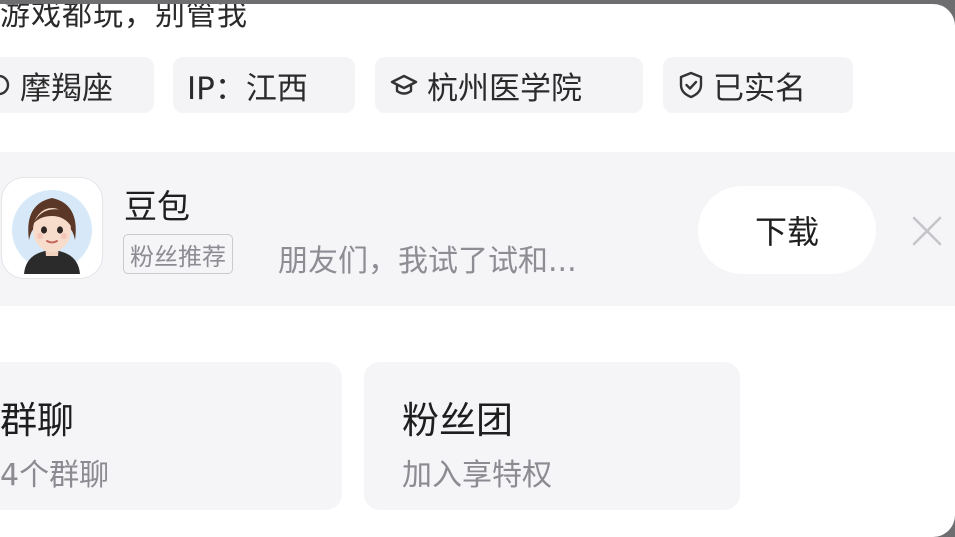 Image resolution: width=955 pixels, height=537 pixels. Describe the element at coordinates (124, 18) in the screenshot. I see `profile-bio: 游戏都玩，别管我` at that location.